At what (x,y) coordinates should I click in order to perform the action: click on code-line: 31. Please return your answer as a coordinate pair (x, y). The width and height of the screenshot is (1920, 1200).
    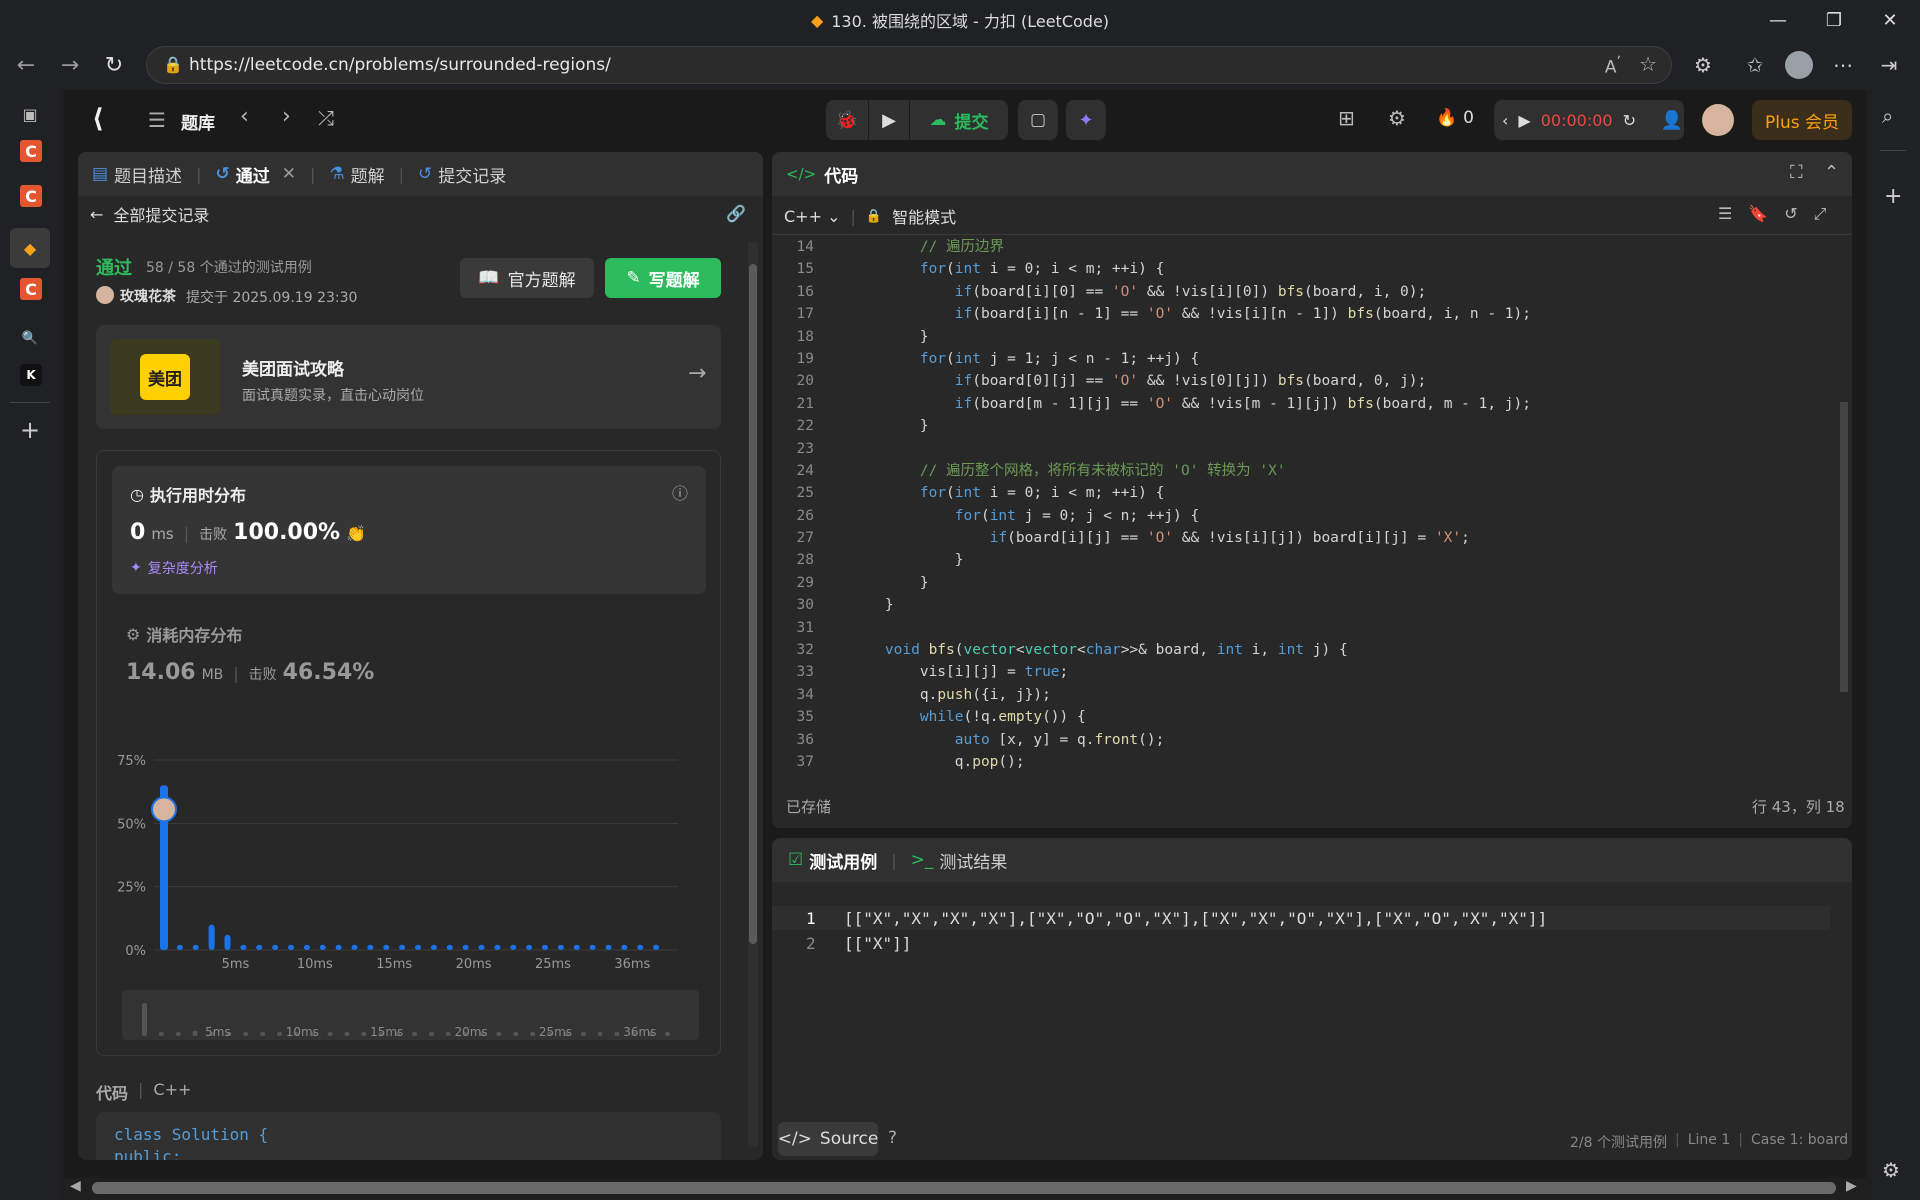
    Looking at the image, I should click on (1302, 628).